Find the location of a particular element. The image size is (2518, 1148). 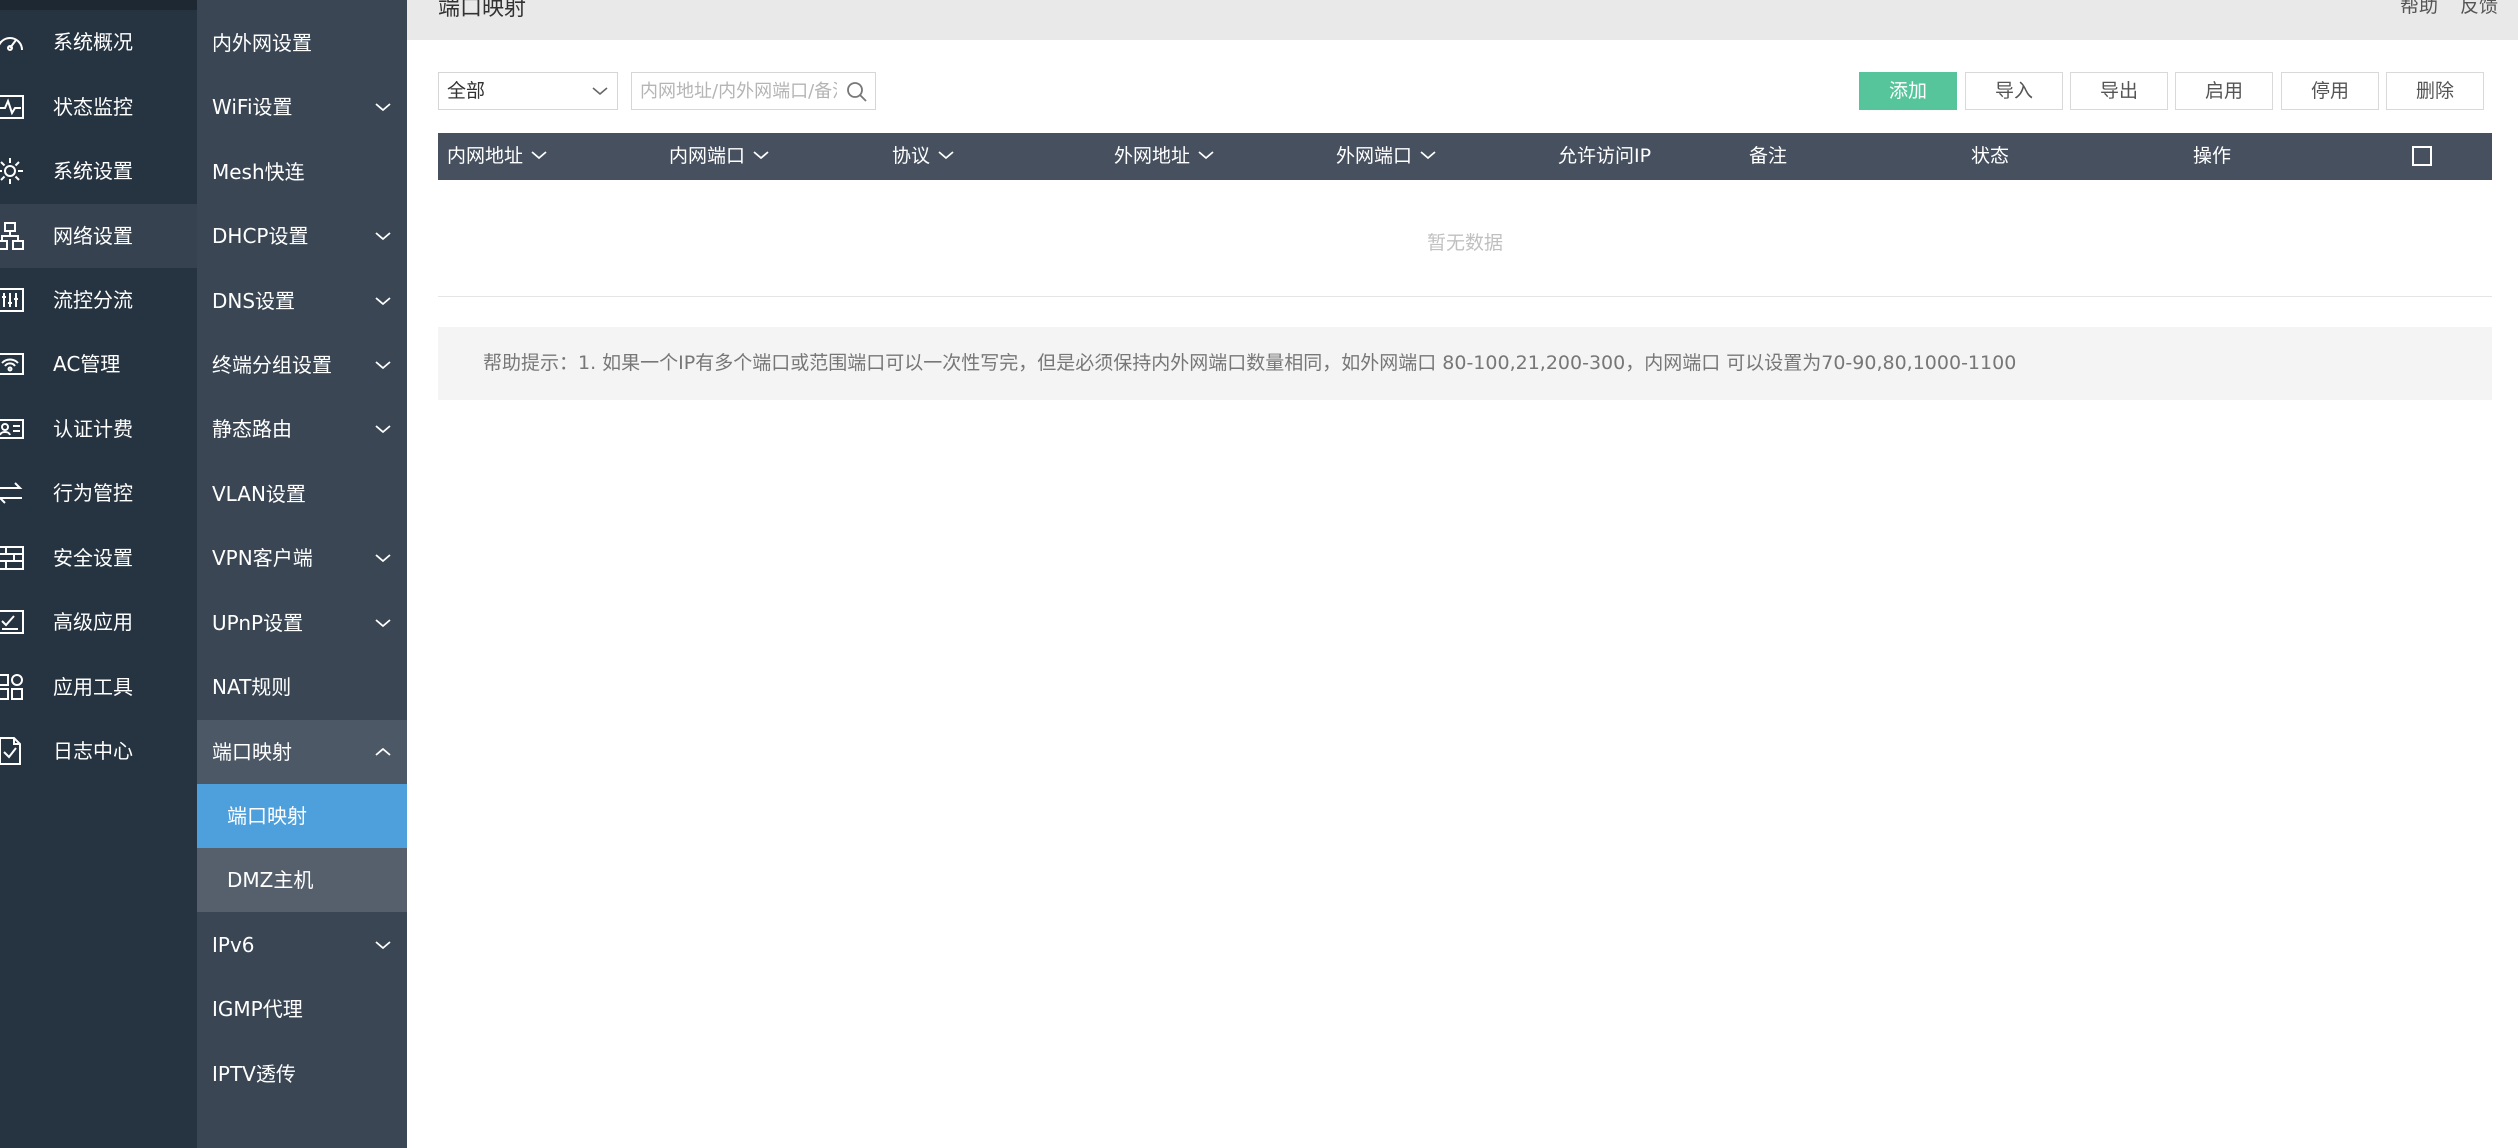

table-header: 内网地址 内网端口 协议 外网地址 外网端口 允许访问IP 备注 状态 操作 is located at coordinates (1465, 156).